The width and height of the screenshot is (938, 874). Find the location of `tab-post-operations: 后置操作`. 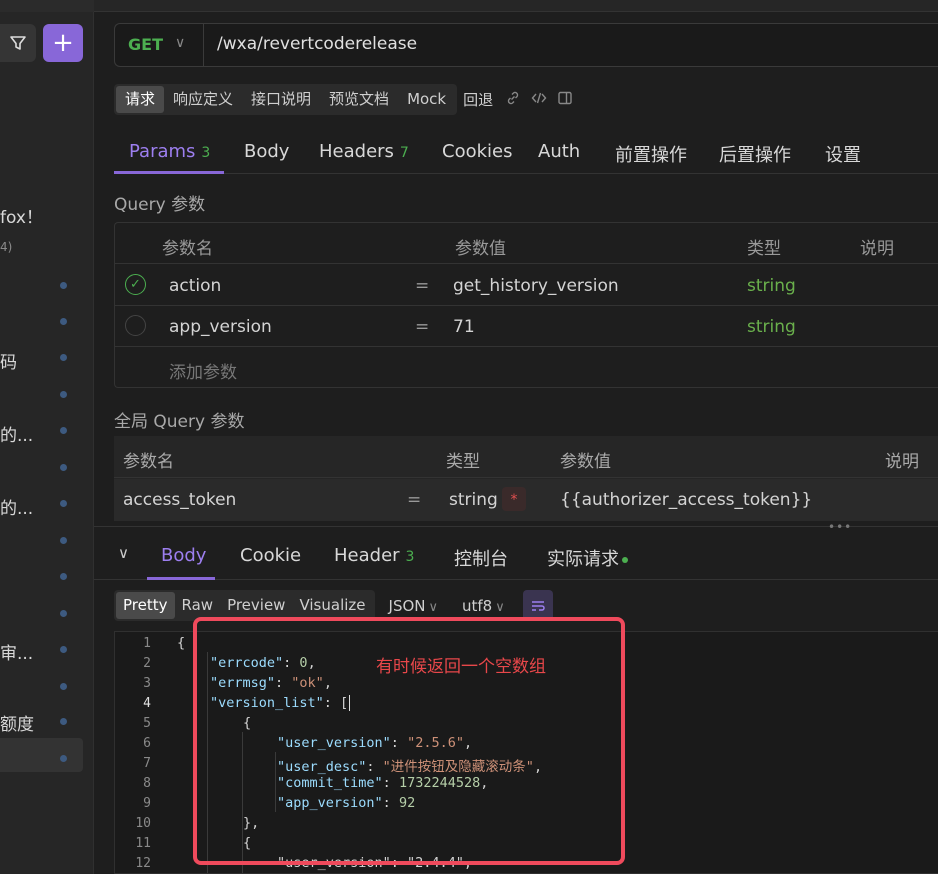

tab-post-operations: 后置操作 is located at coordinates (755, 154).